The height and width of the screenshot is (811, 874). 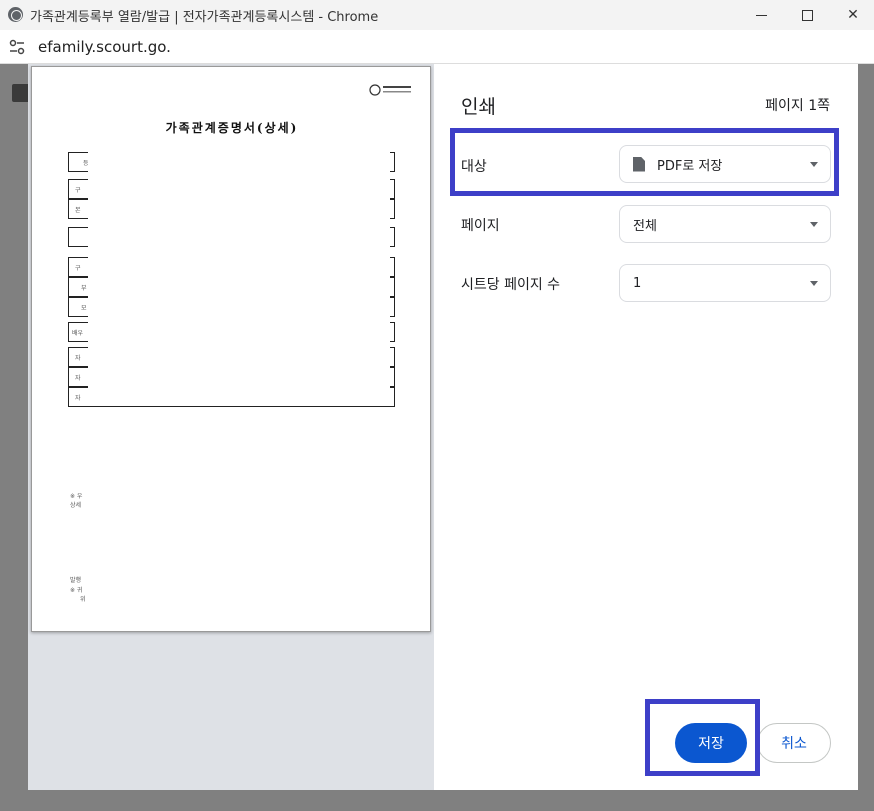 I want to click on window-title: 가족관계등록부 열람/발급 | 전자가족관계등록시스템 - Chrome, so click(x=204, y=17).